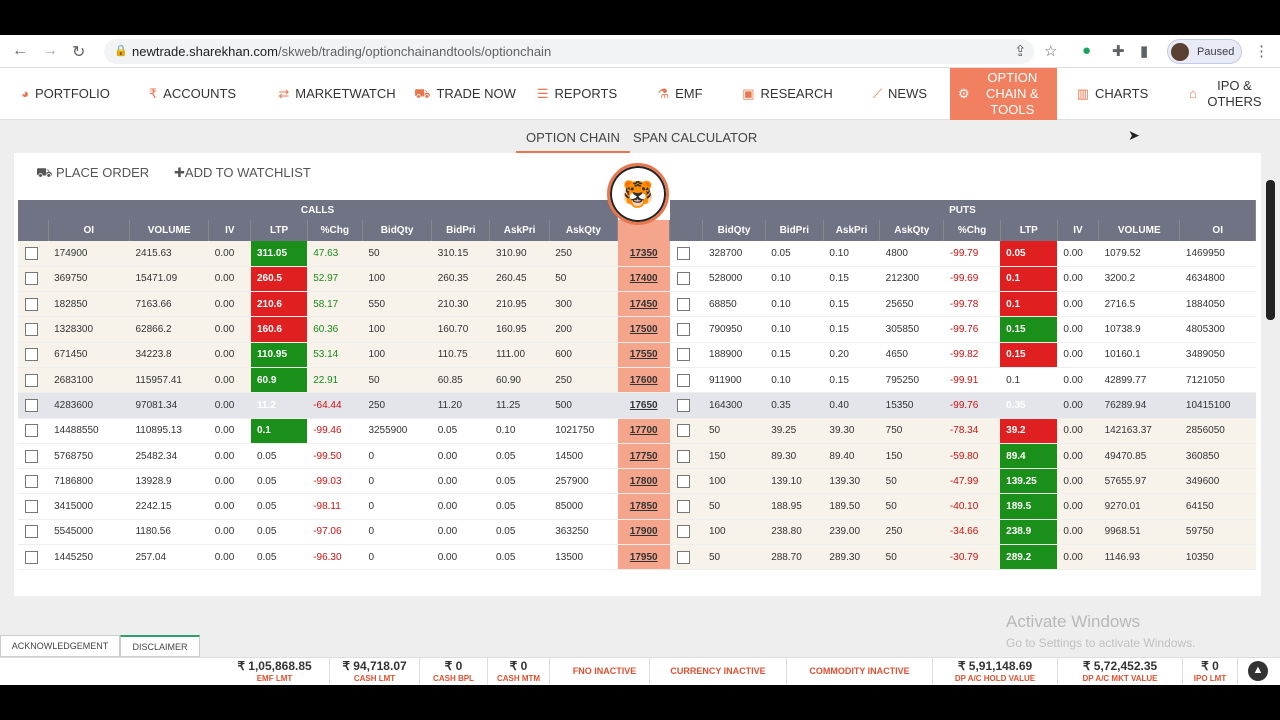 This screenshot has width=1280, height=720. I want to click on reload-icon: ↻, so click(78, 52).